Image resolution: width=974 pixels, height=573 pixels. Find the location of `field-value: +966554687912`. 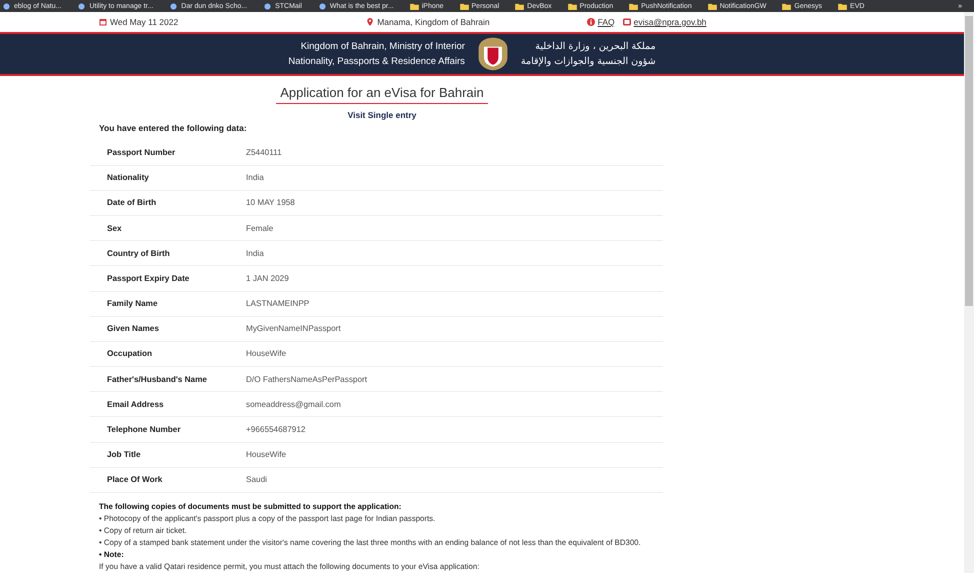

field-value: +966554687912 is located at coordinates (276, 429).